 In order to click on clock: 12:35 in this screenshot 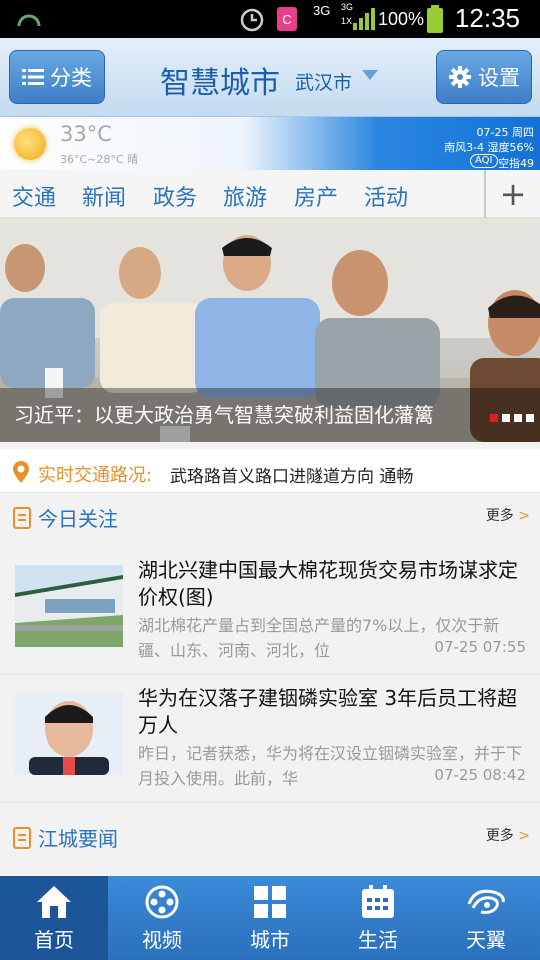, I will do `click(487, 18)`.